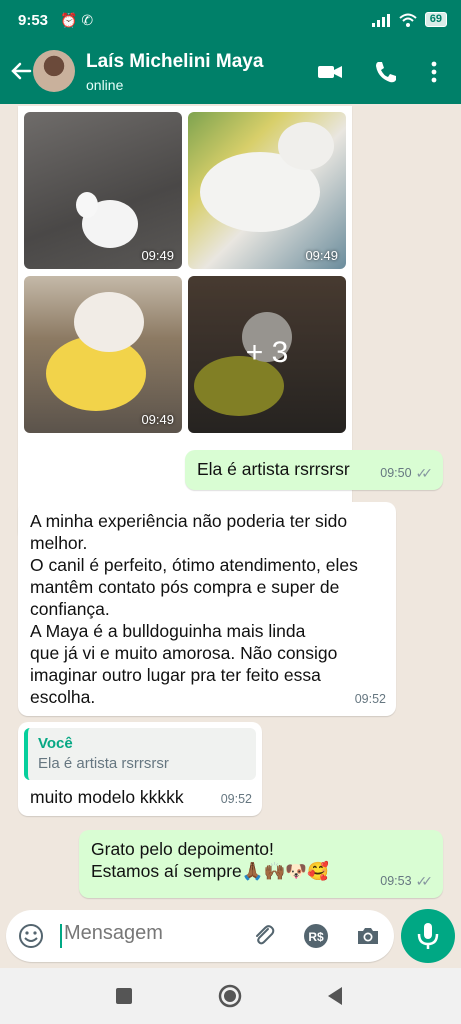  I want to click on payment-label: R$, so click(316, 937).